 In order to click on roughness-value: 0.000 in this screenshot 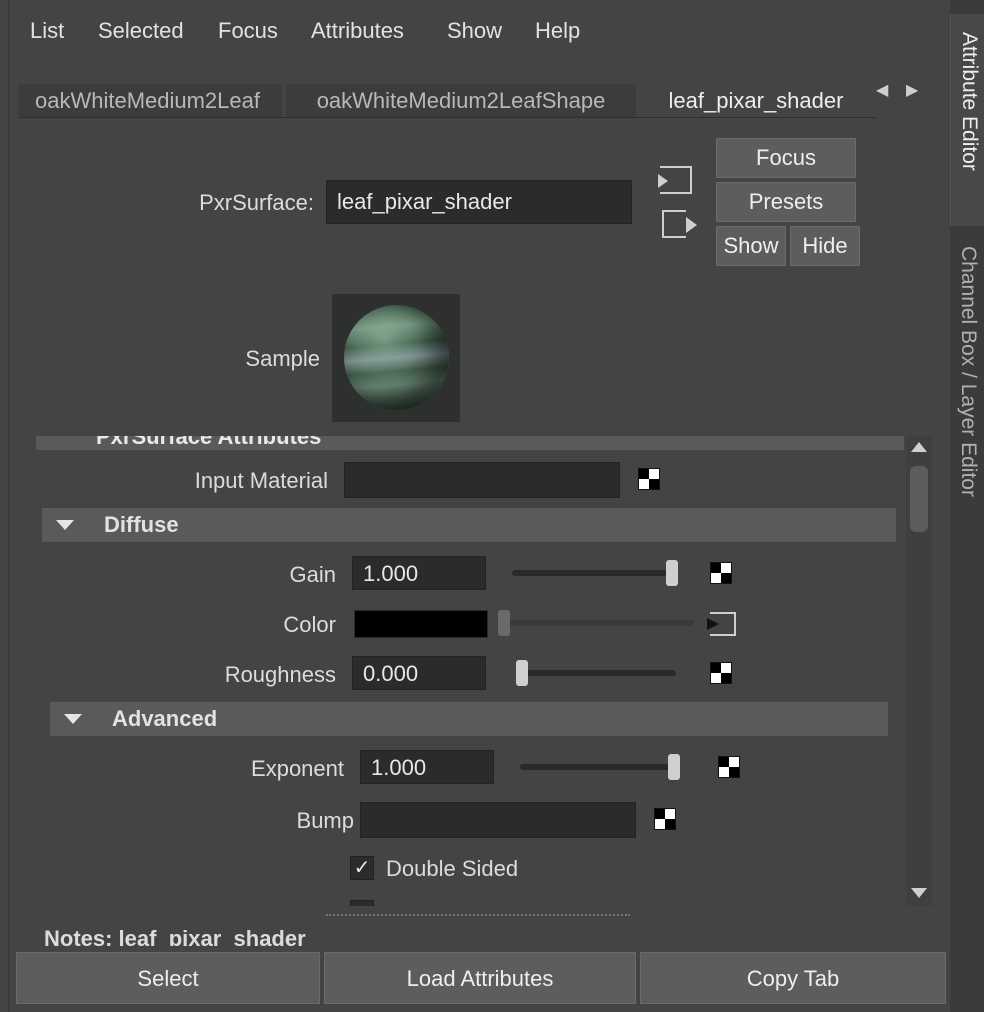, I will do `click(391, 673)`.